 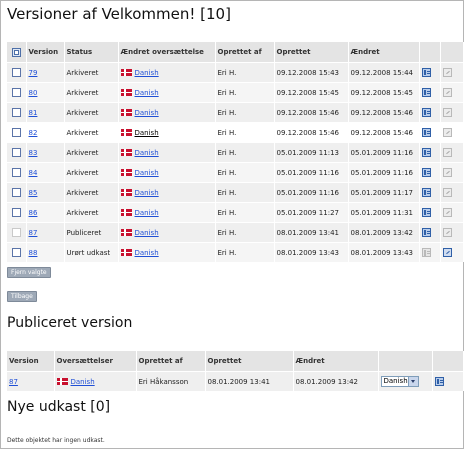 What do you see at coordinates (33, 73) in the screenshot?
I see `version-link: 79` at bounding box center [33, 73].